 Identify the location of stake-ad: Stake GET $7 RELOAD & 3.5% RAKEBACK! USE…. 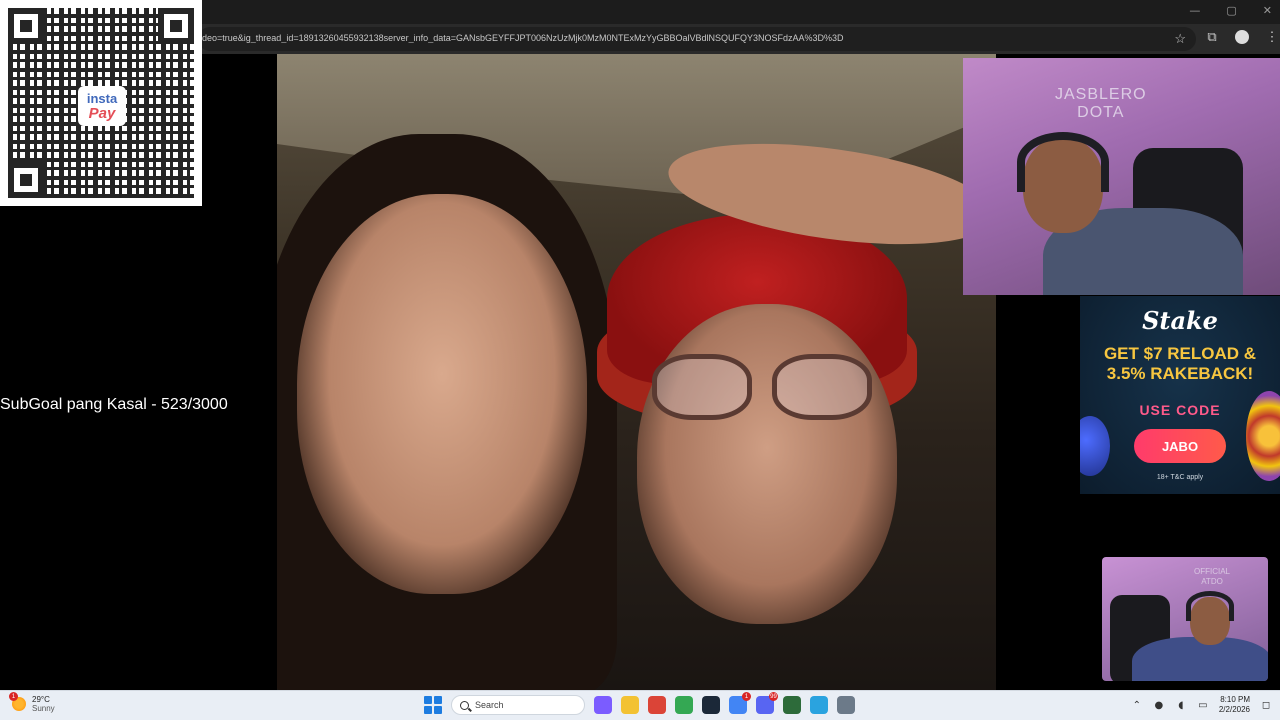
(1180, 395).